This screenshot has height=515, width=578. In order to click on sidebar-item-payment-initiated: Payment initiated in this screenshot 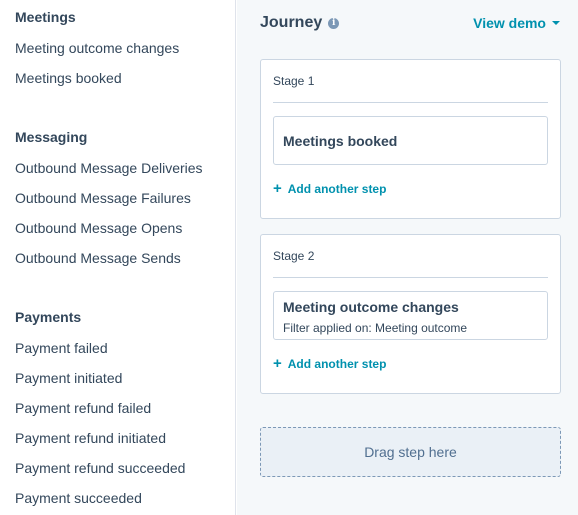, I will do `click(68, 378)`.